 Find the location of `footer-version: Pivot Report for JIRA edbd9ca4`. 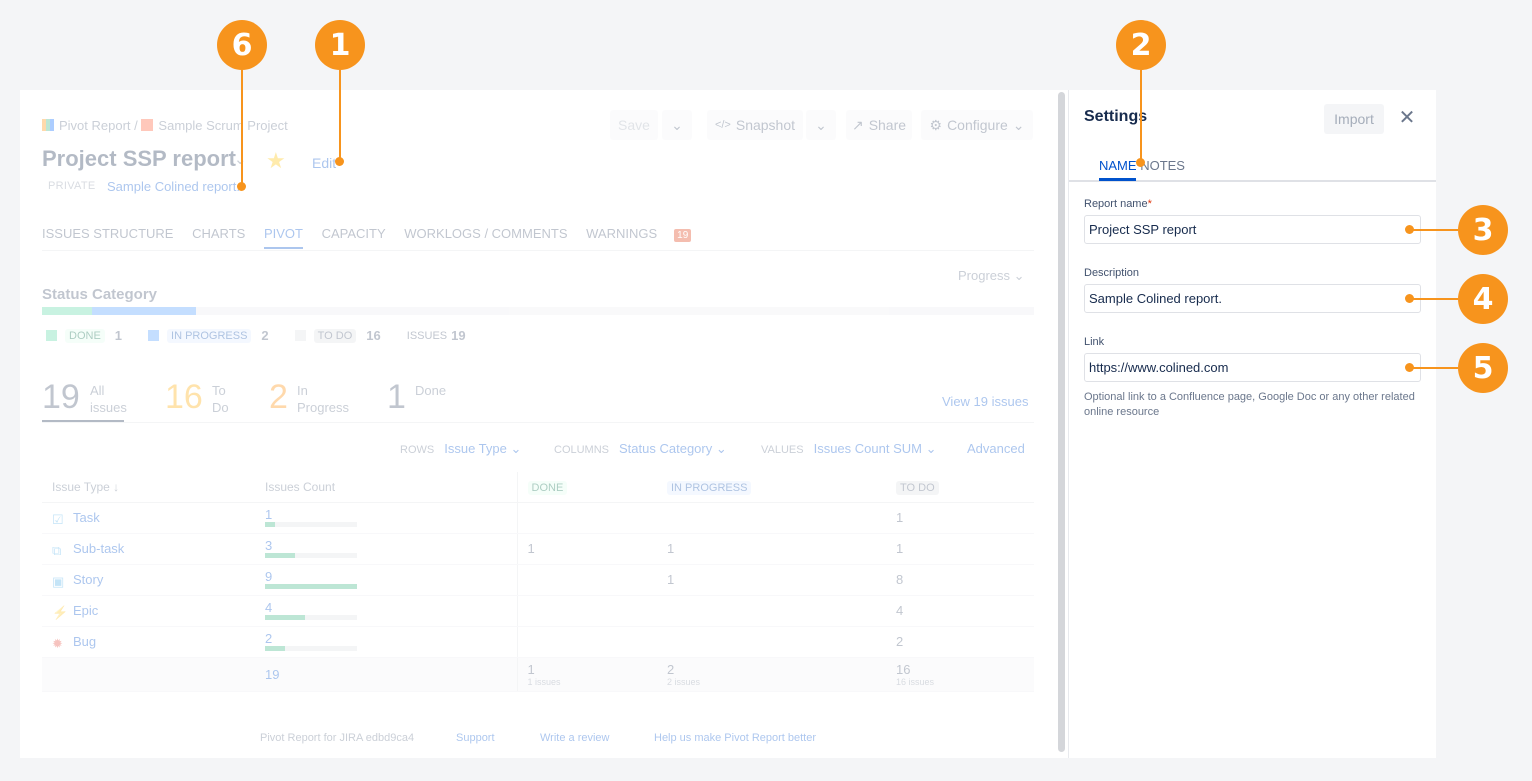

footer-version: Pivot Report for JIRA edbd9ca4 is located at coordinates (337, 738).